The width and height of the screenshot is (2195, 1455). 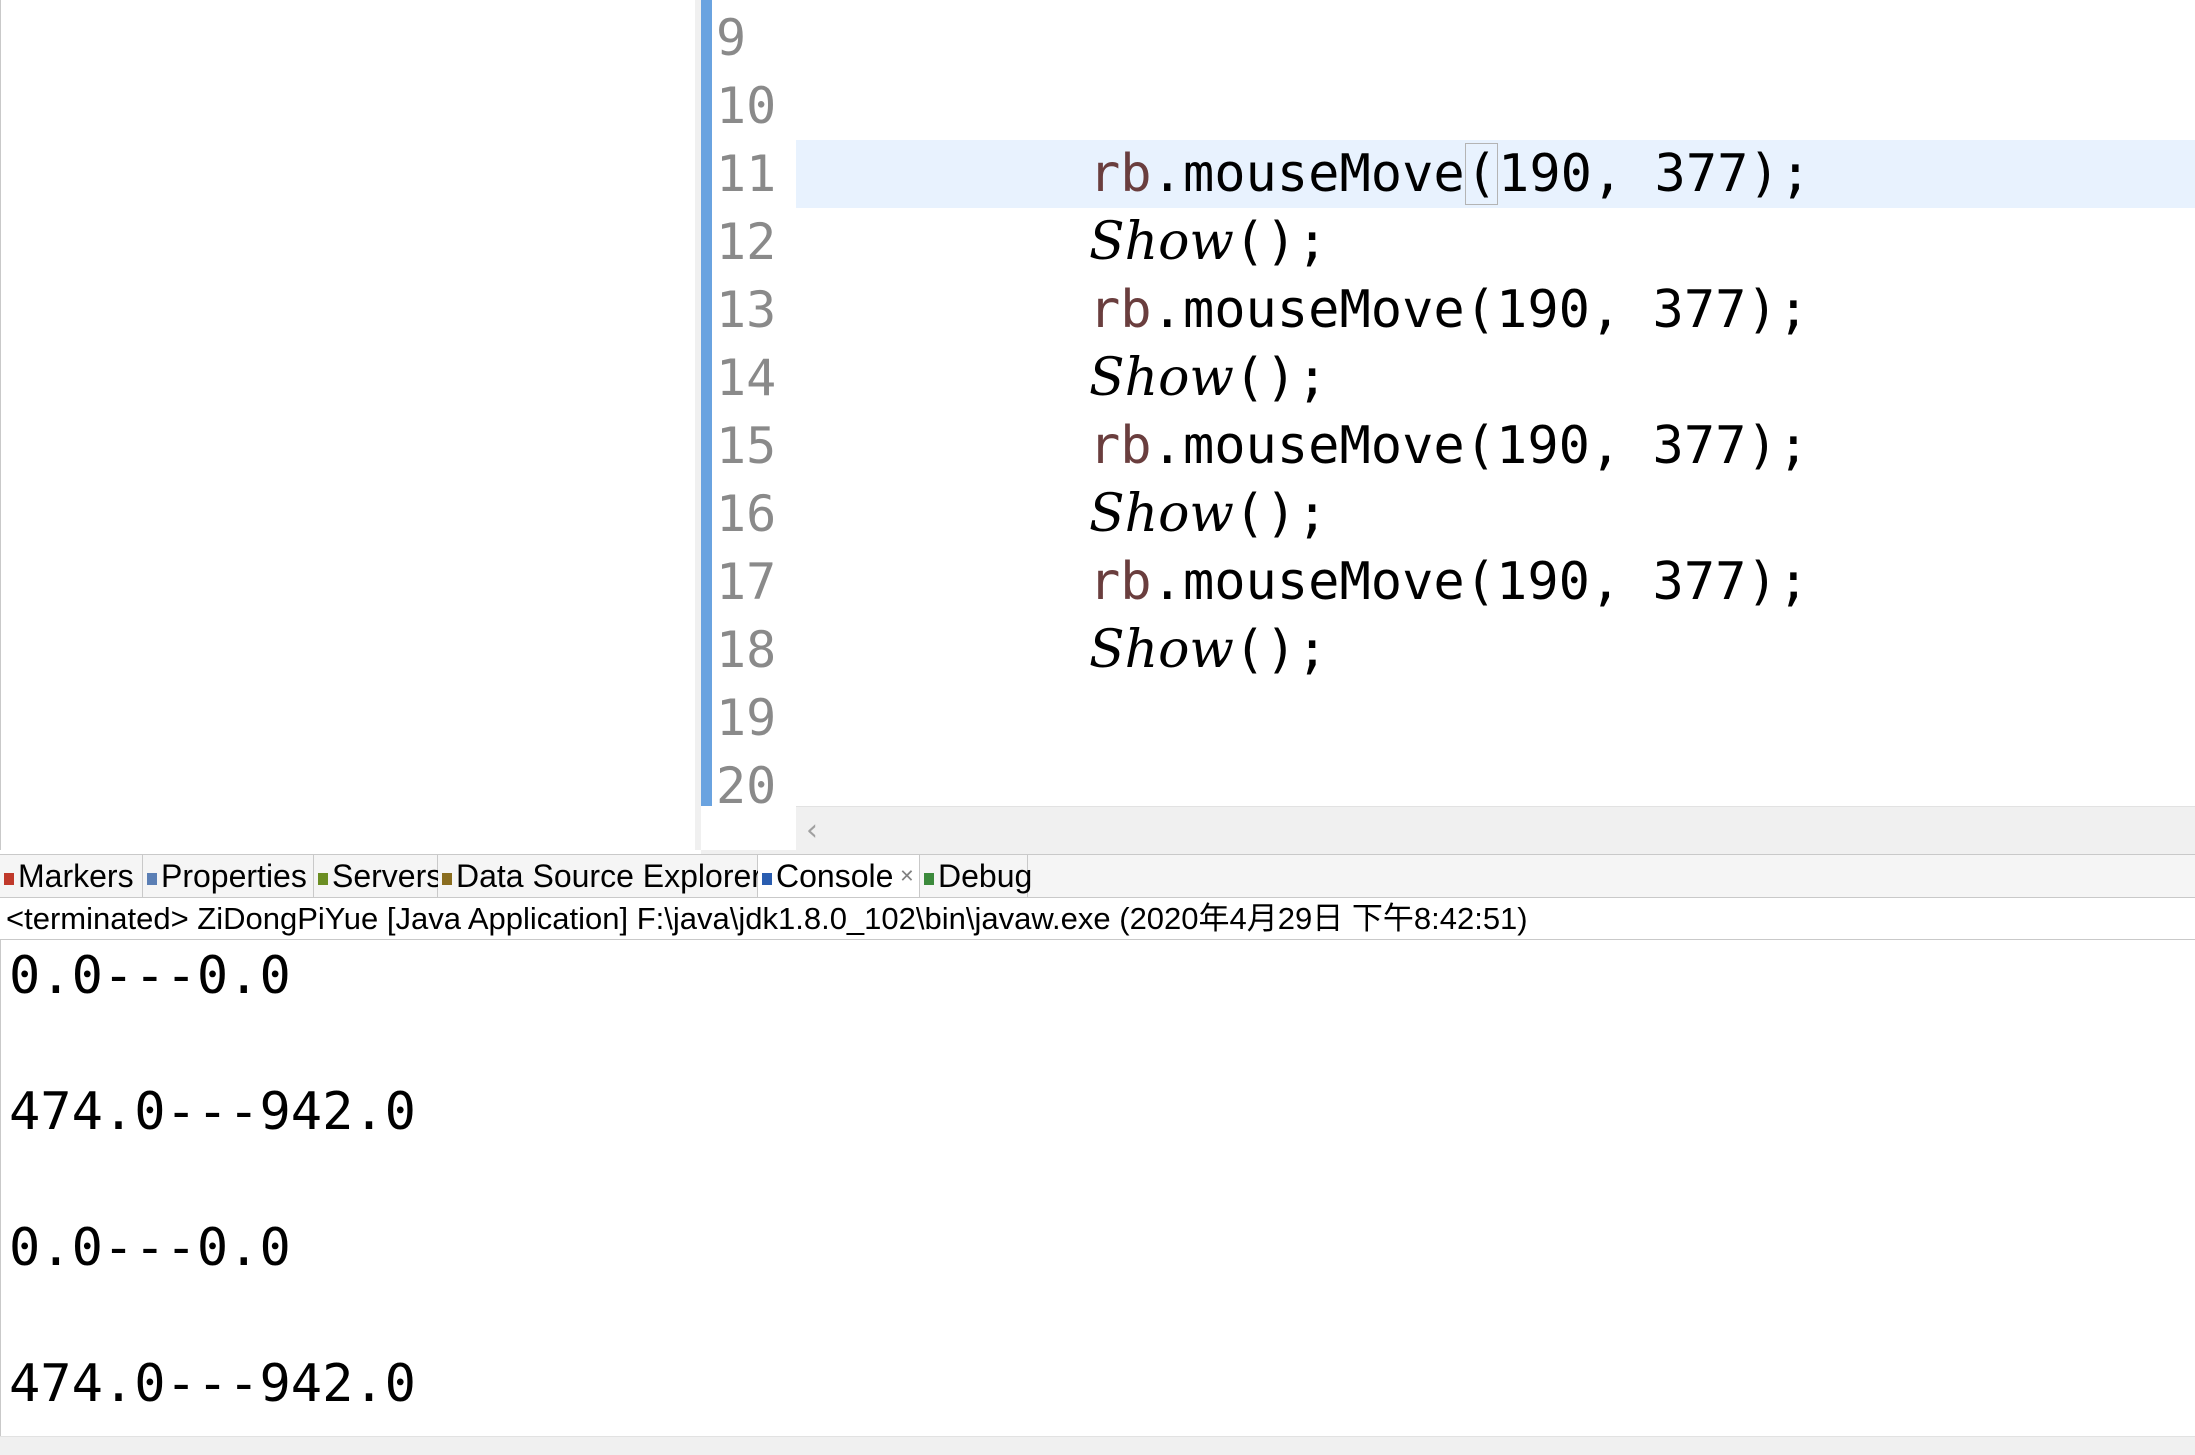 I want to click on line-number: 16, so click(x=746, y=514).